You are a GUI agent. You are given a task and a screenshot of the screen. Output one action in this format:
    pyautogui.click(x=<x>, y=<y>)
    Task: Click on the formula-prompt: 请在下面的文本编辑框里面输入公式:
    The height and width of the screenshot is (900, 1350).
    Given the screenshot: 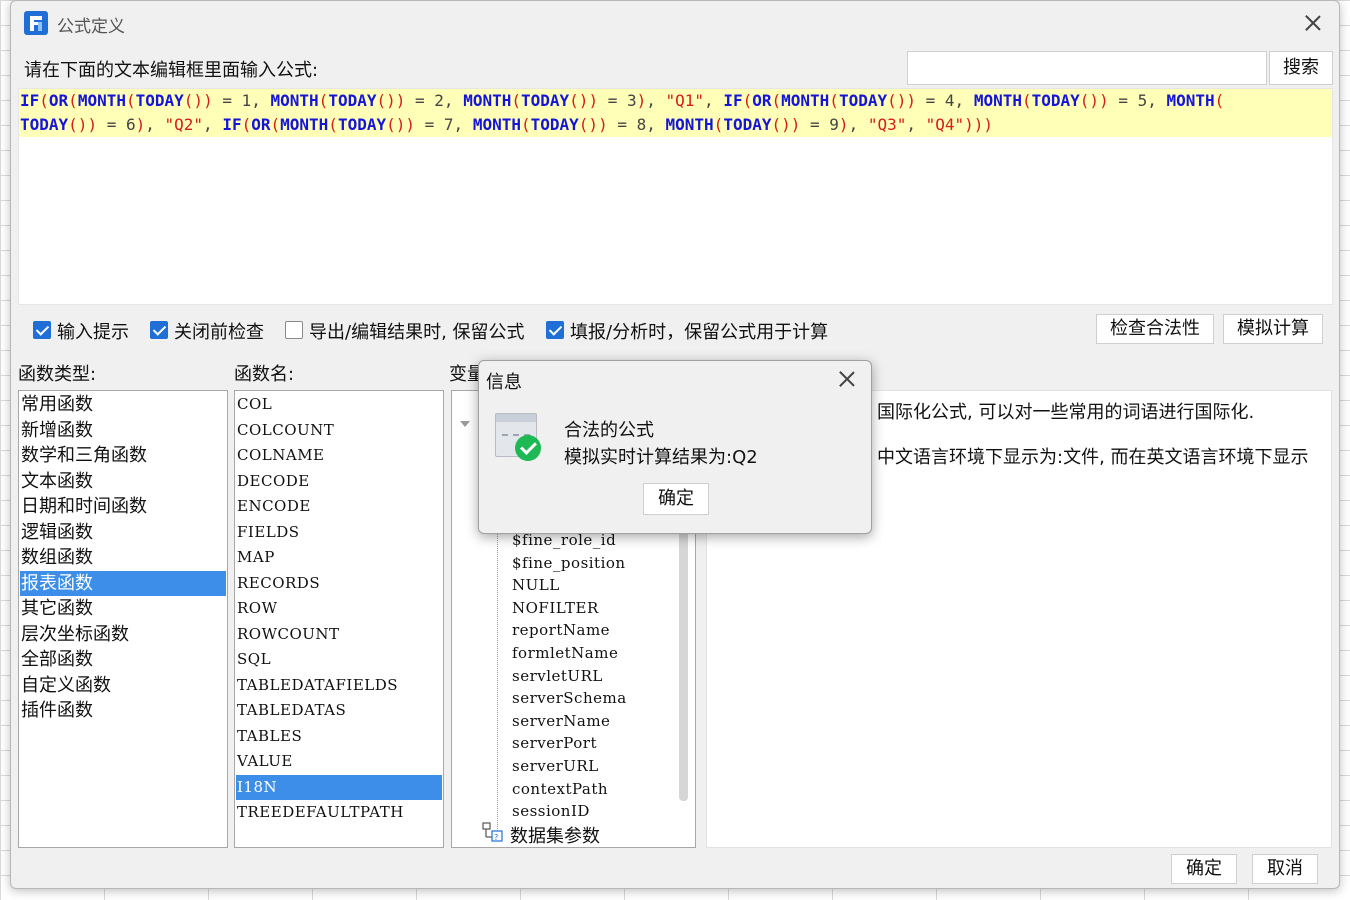 What is the action you would take?
    pyautogui.click(x=171, y=70)
    